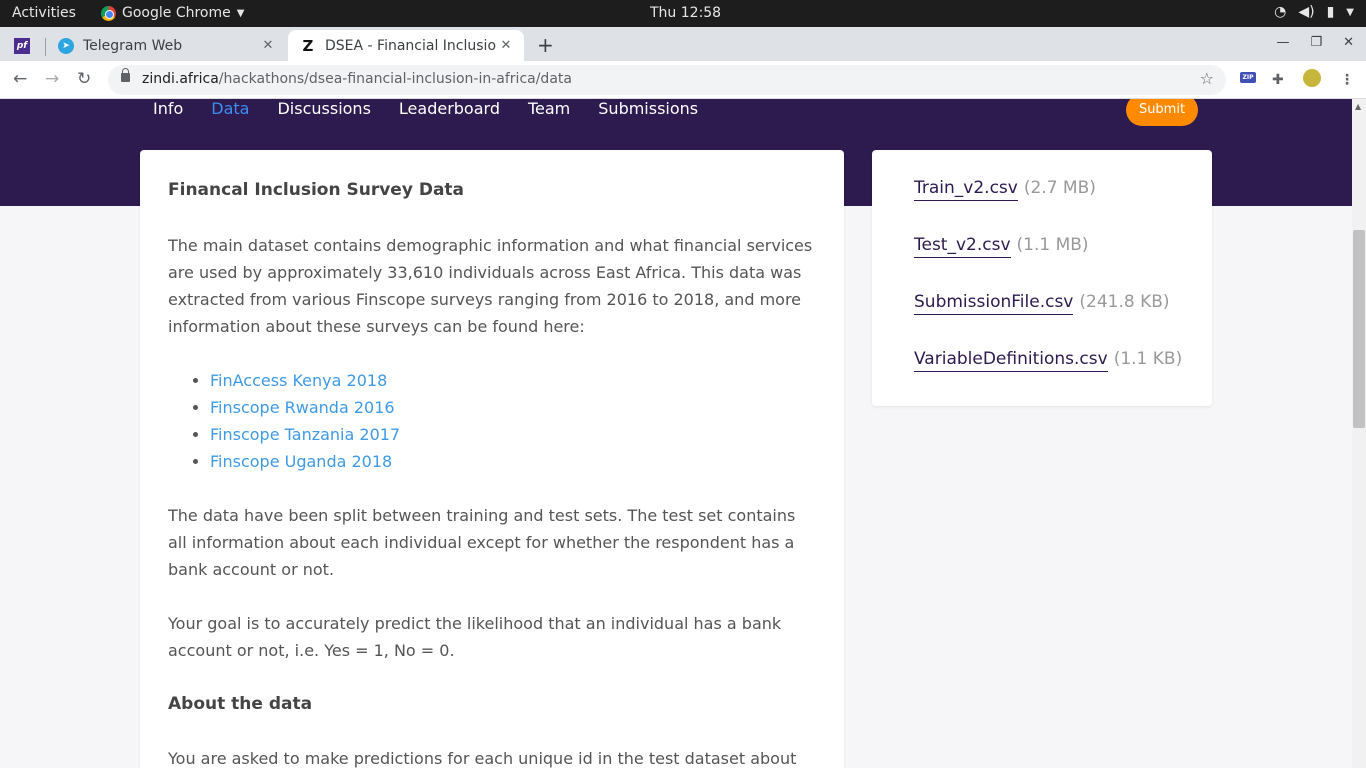 The height and width of the screenshot is (768, 1366). What do you see at coordinates (1278, 80) in the screenshot?
I see `extensions-puzzle-icon: ✚` at bounding box center [1278, 80].